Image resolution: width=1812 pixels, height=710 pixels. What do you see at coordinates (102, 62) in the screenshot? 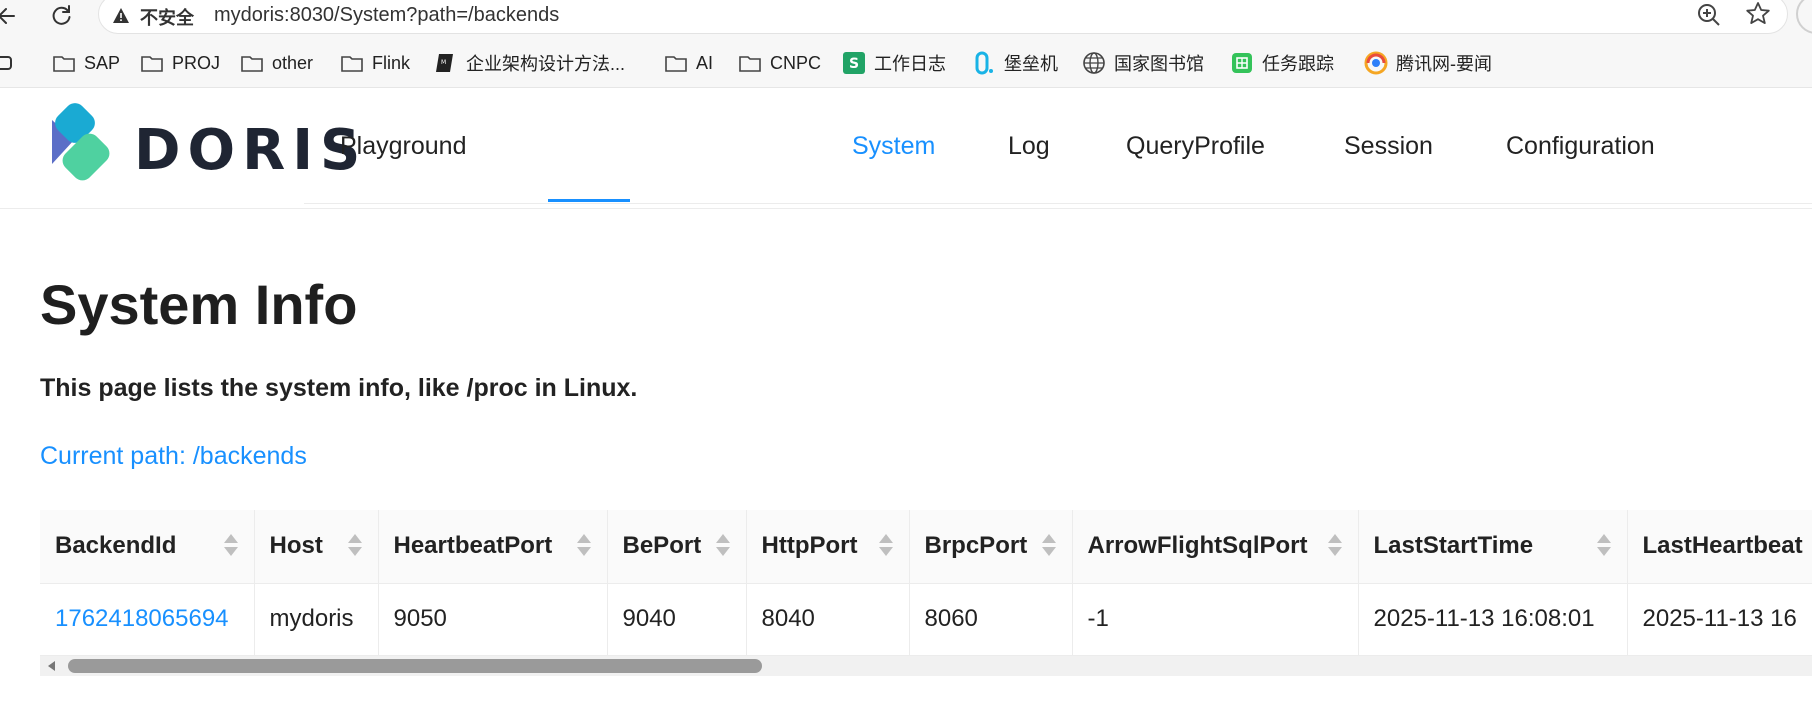
I see `bookmark-label: SAP` at bounding box center [102, 62].